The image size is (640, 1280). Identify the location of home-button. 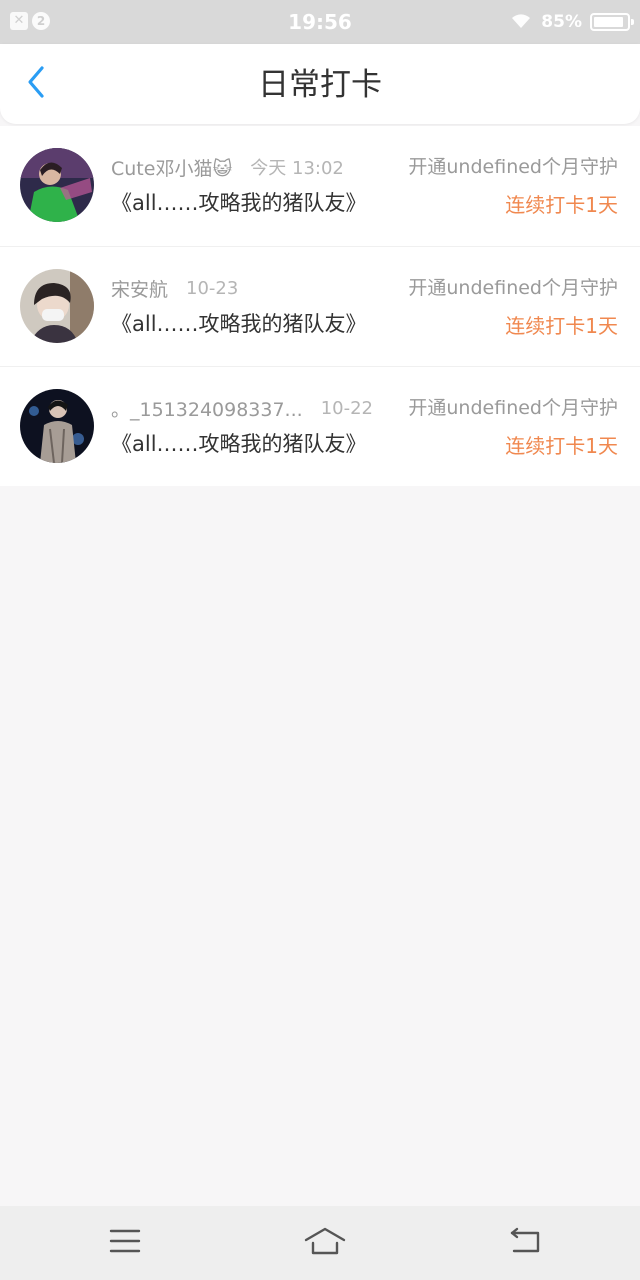
(325, 1243).